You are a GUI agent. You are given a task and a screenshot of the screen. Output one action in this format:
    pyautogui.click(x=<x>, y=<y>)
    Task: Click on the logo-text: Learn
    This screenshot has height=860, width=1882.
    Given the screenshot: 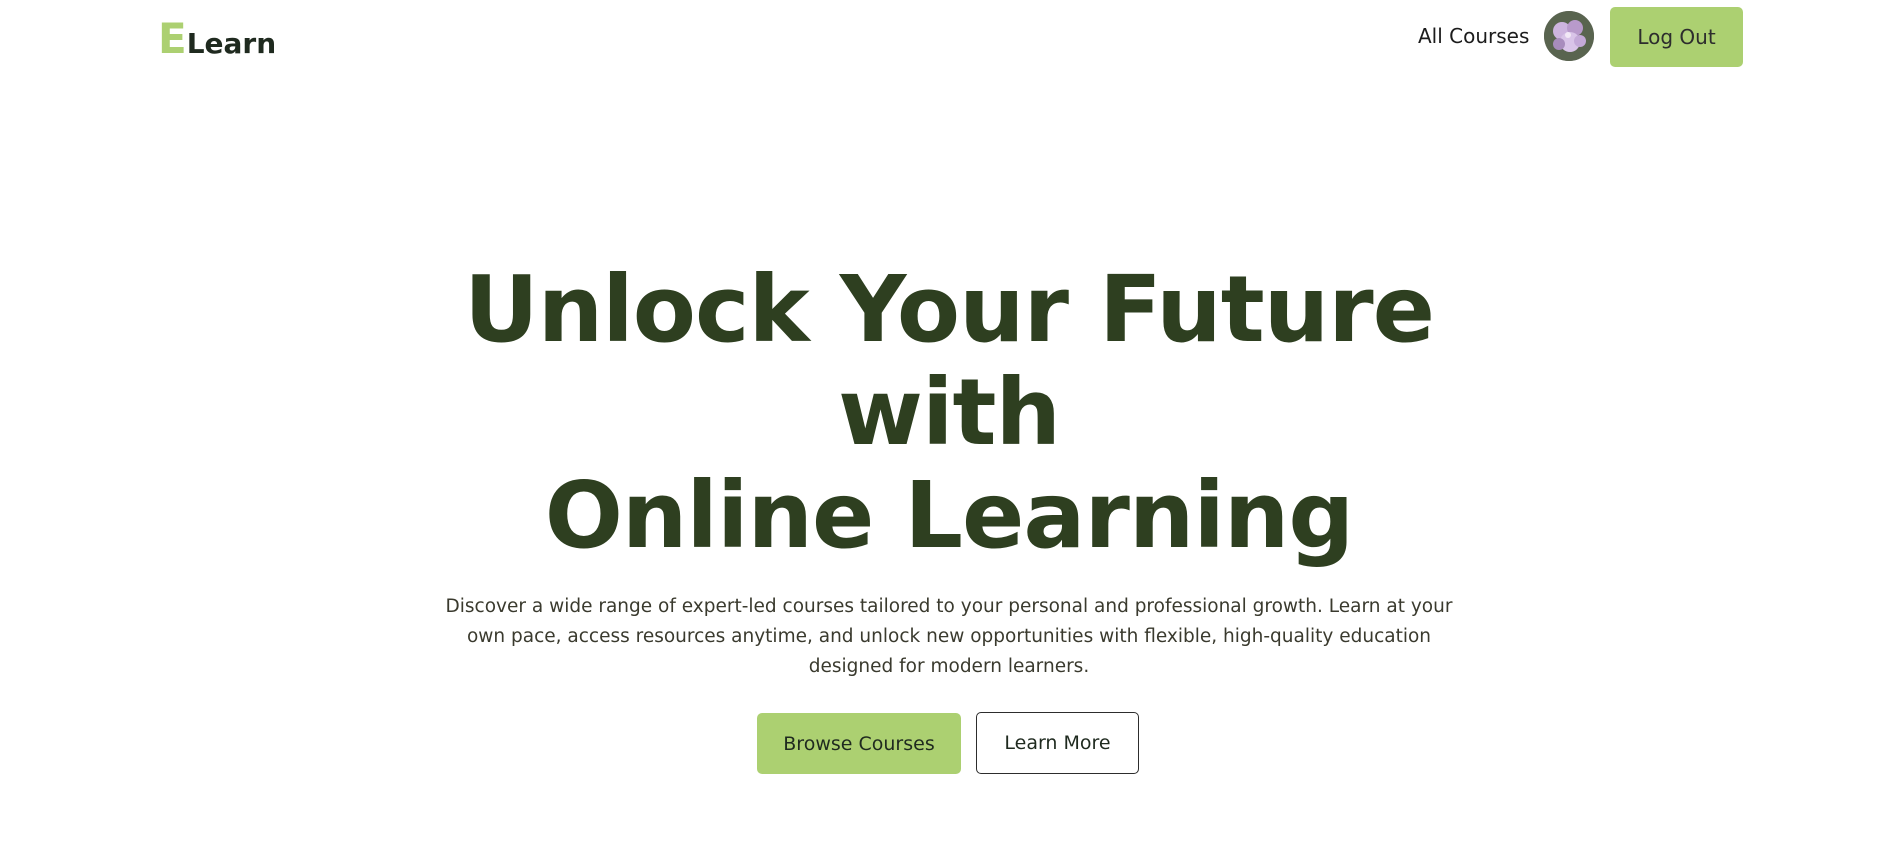 What is the action you would take?
    pyautogui.click(x=231, y=43)
    